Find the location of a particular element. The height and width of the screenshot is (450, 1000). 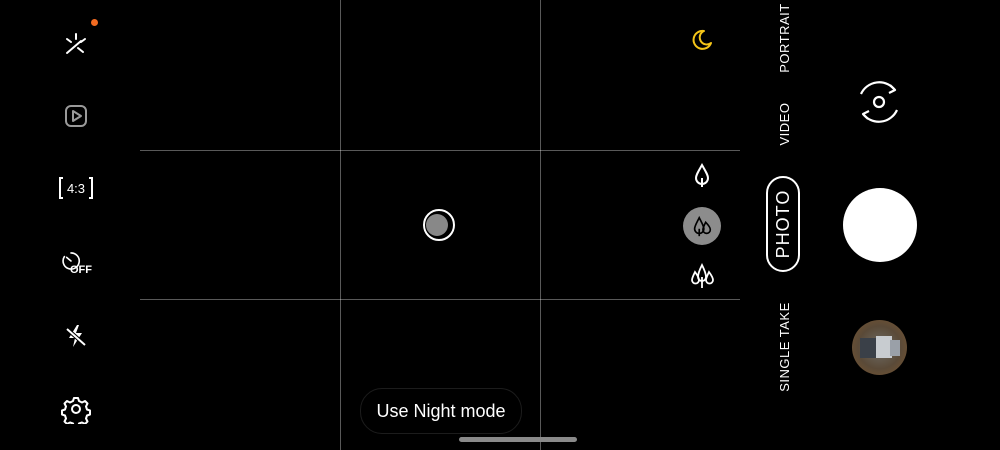

focus-indicator is located at coordinates (439, 225).